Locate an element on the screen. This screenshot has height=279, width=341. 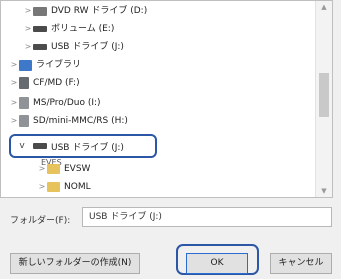
cancel-button: キャンセル is located at coordinates (301, 263).